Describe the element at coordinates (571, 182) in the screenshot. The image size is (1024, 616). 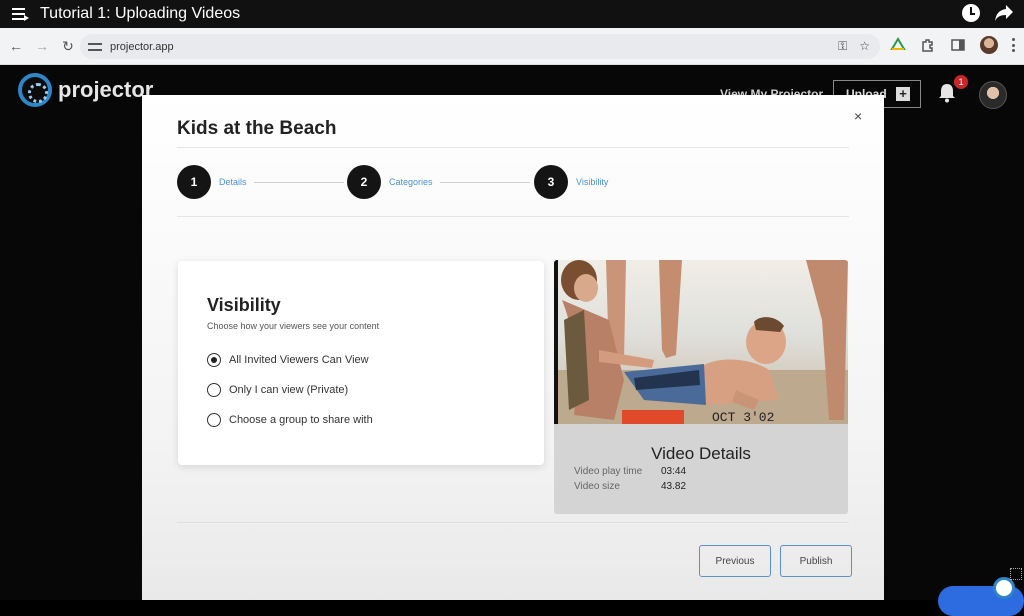
I see `step-visibility: 3 Visibility` at that location.